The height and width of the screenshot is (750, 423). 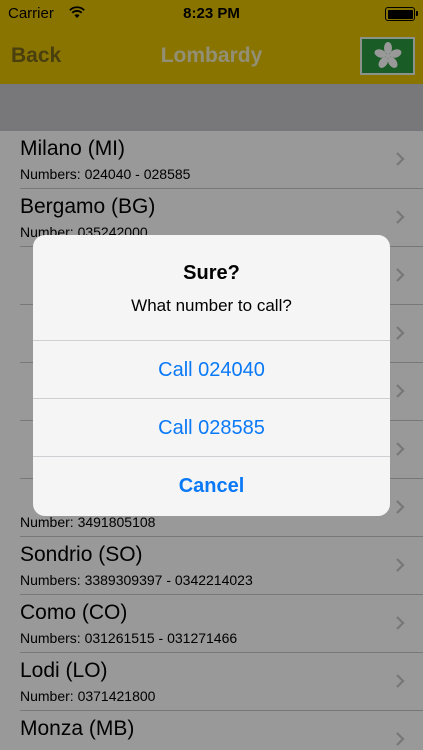 What do you see at coordinates (211, 485) in the screenshot?
I see `cancel-button: Cancel` at bounding box center [211, 485].